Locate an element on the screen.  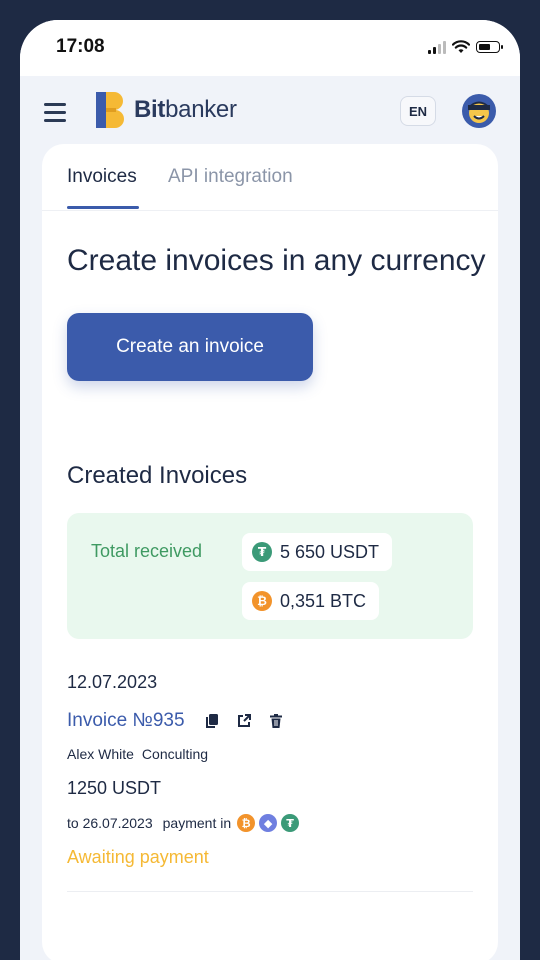
total-btc-pill: ₿ 0,351 BTC is located at coordinates (310, 601).